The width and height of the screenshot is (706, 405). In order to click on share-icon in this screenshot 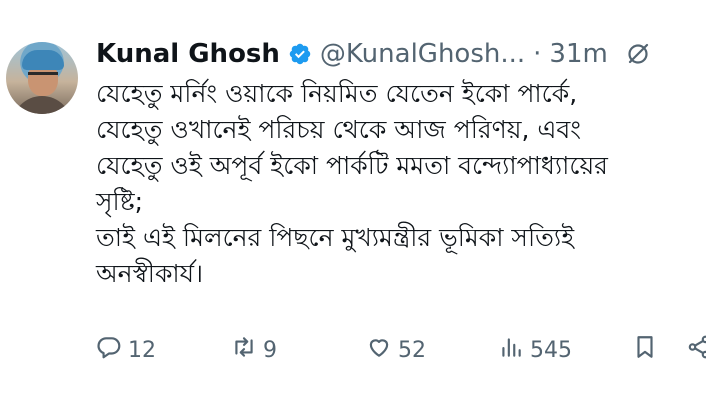, I will do `click(696, 350)`.